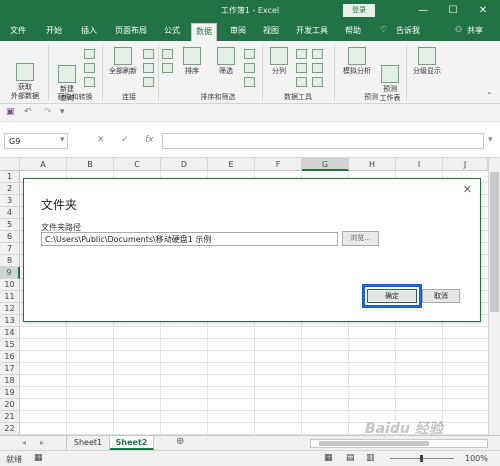  What do you see at coordinates (249, 54) in the screenshot?
I see `clear-filter-icon` at bounding box center [249, 54].